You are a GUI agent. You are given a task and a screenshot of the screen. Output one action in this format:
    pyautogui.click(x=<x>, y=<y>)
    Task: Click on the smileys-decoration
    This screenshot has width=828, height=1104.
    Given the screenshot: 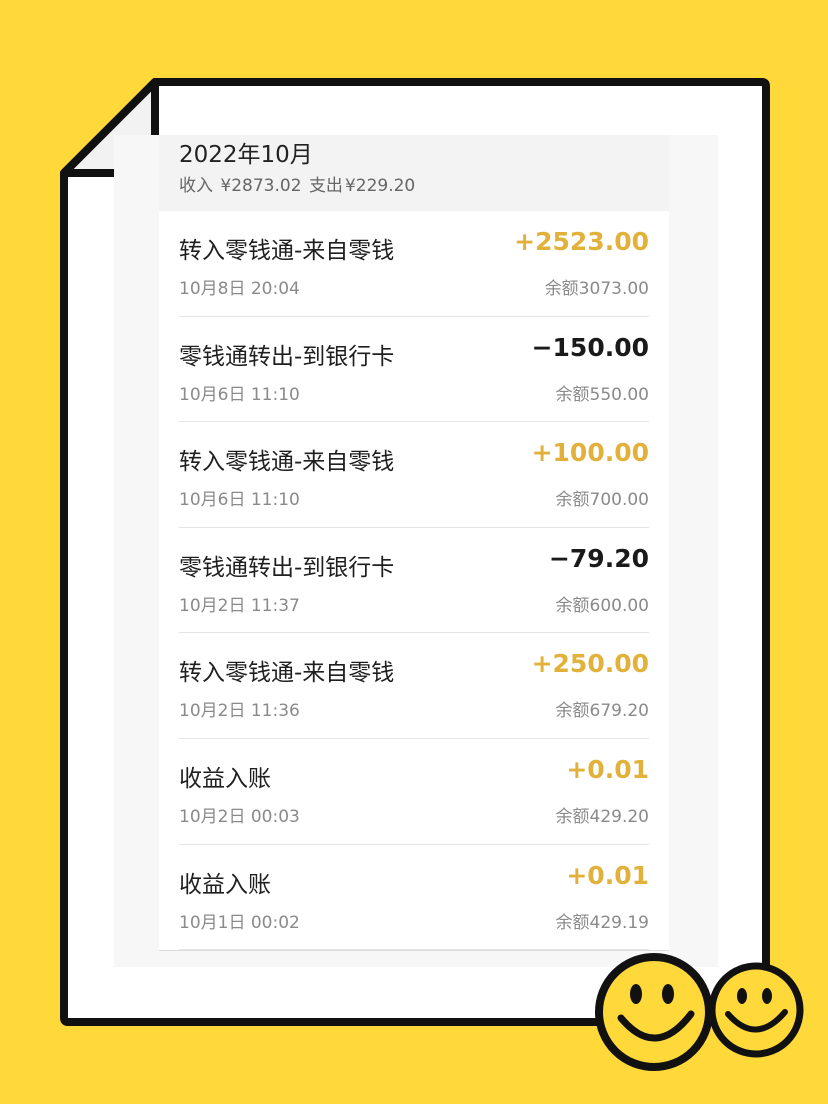 What is the action you would take?
    pyautogui.click(x=699, y=1012)
    